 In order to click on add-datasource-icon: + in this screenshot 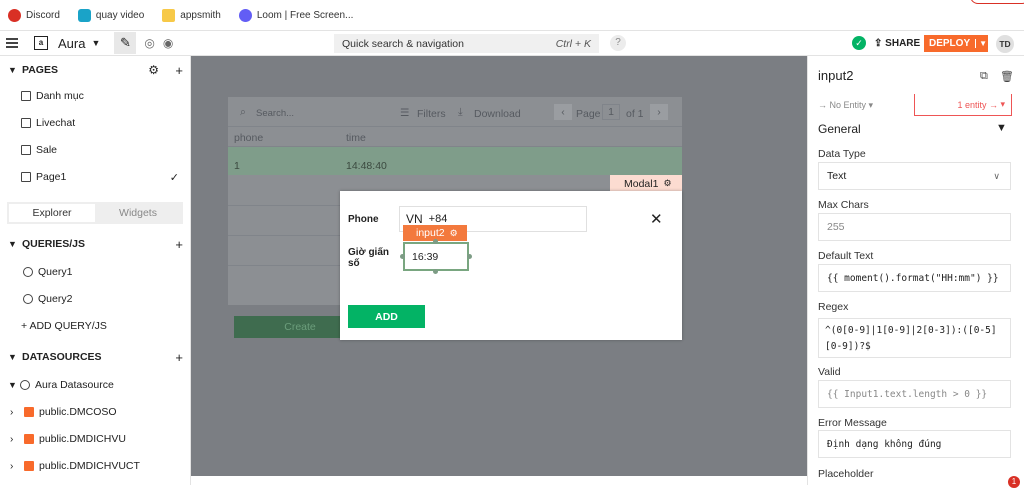, I will do `click(179, 357)`.